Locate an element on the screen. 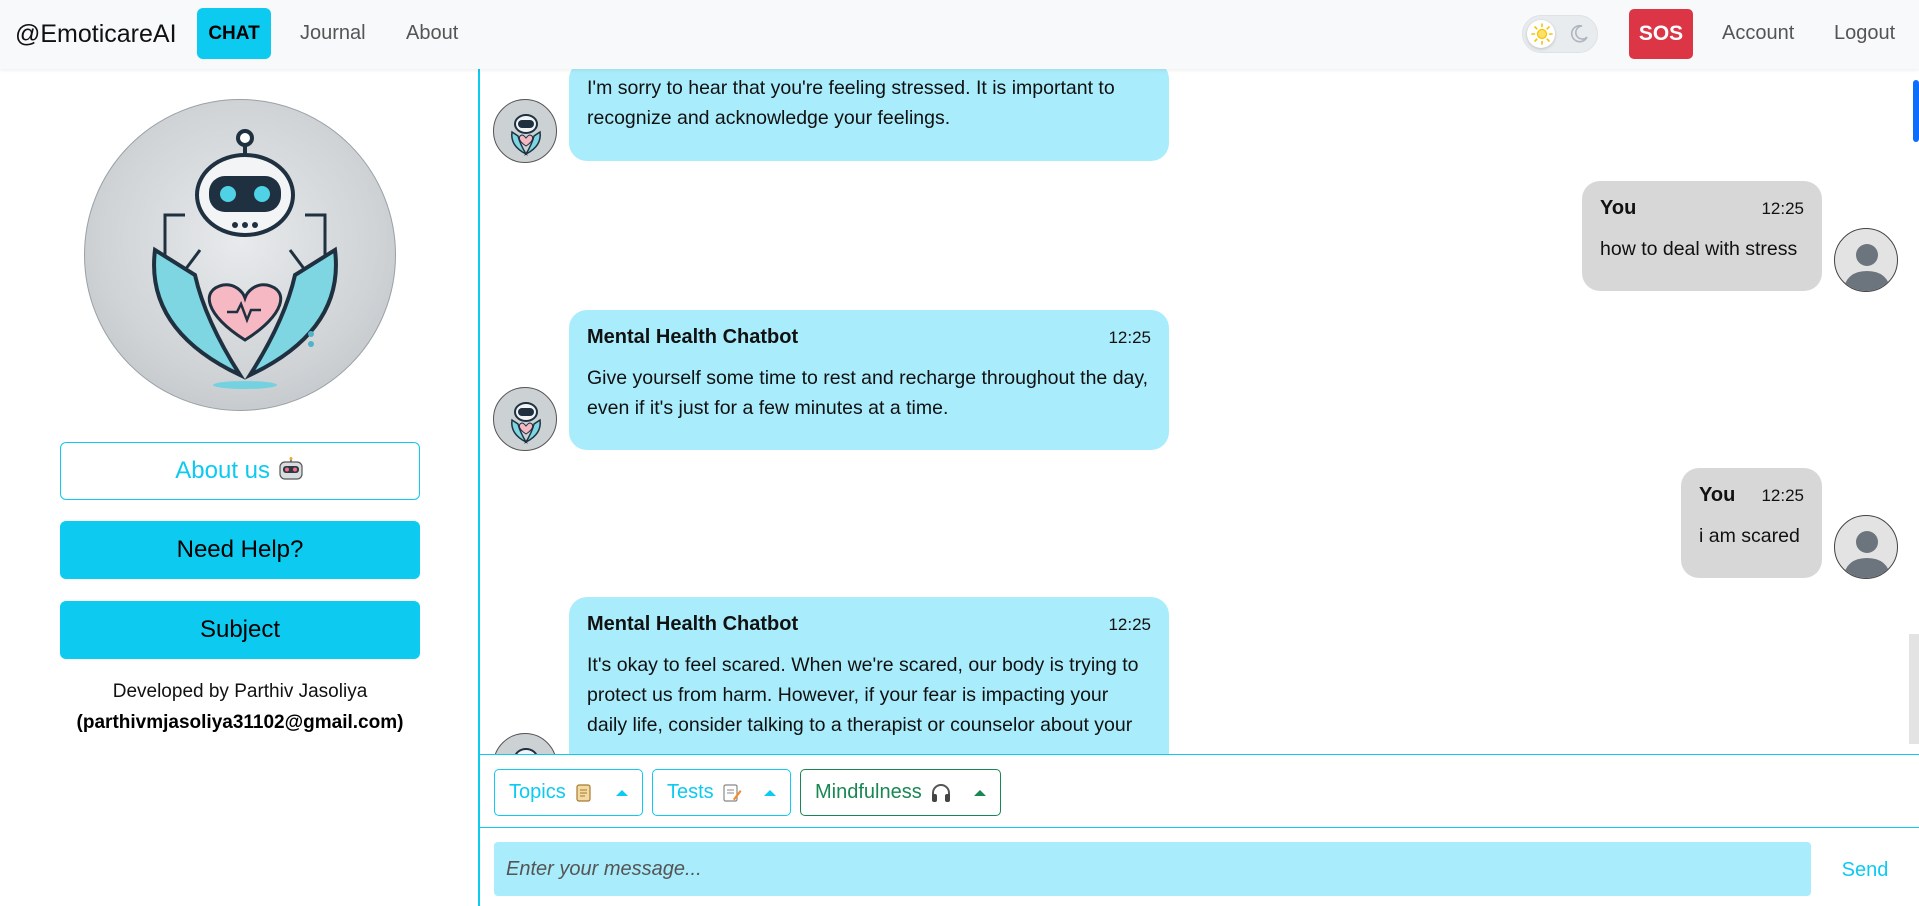  subject-button: Subject is located at coordinates (240, 630).